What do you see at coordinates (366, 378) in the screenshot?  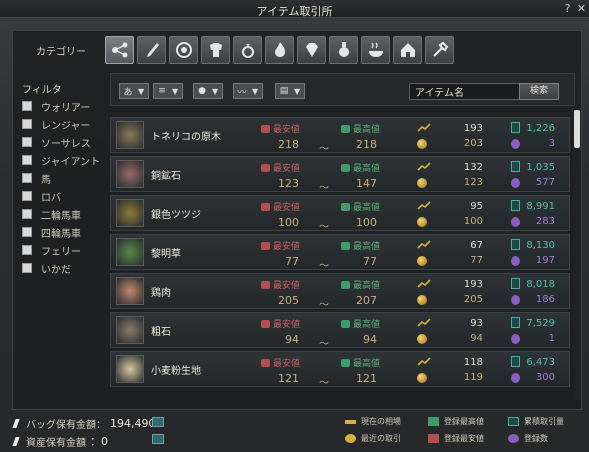 I see `max-price-value: 121` at bounding box center [366, 378].